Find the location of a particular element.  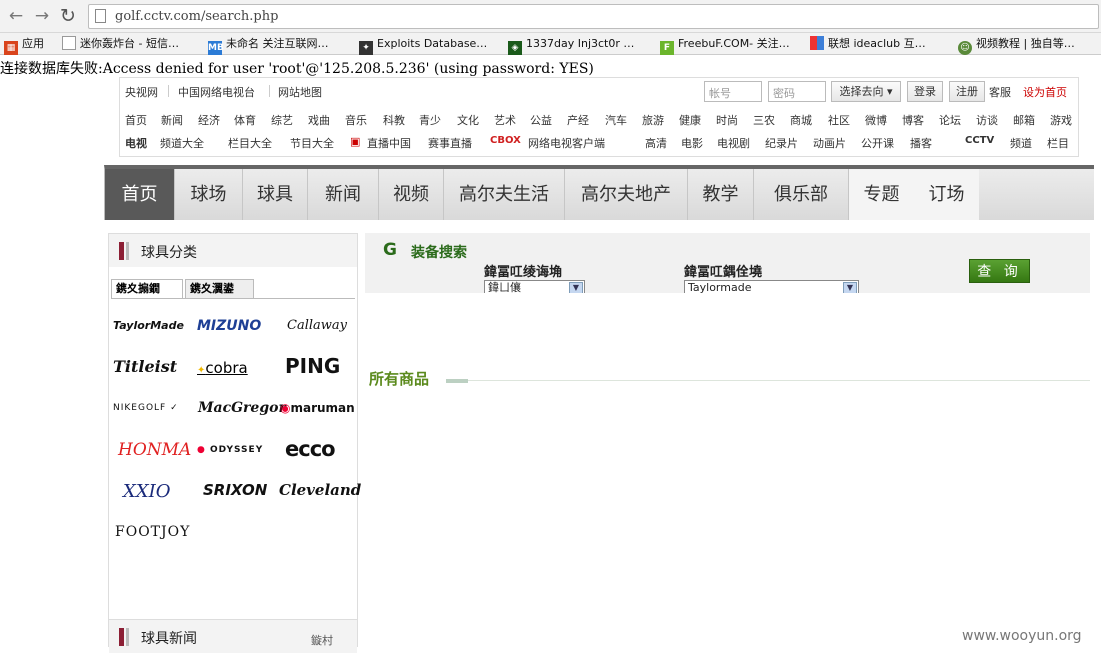

tv-link: 赛事直播 is located at coordinates (450, 143).